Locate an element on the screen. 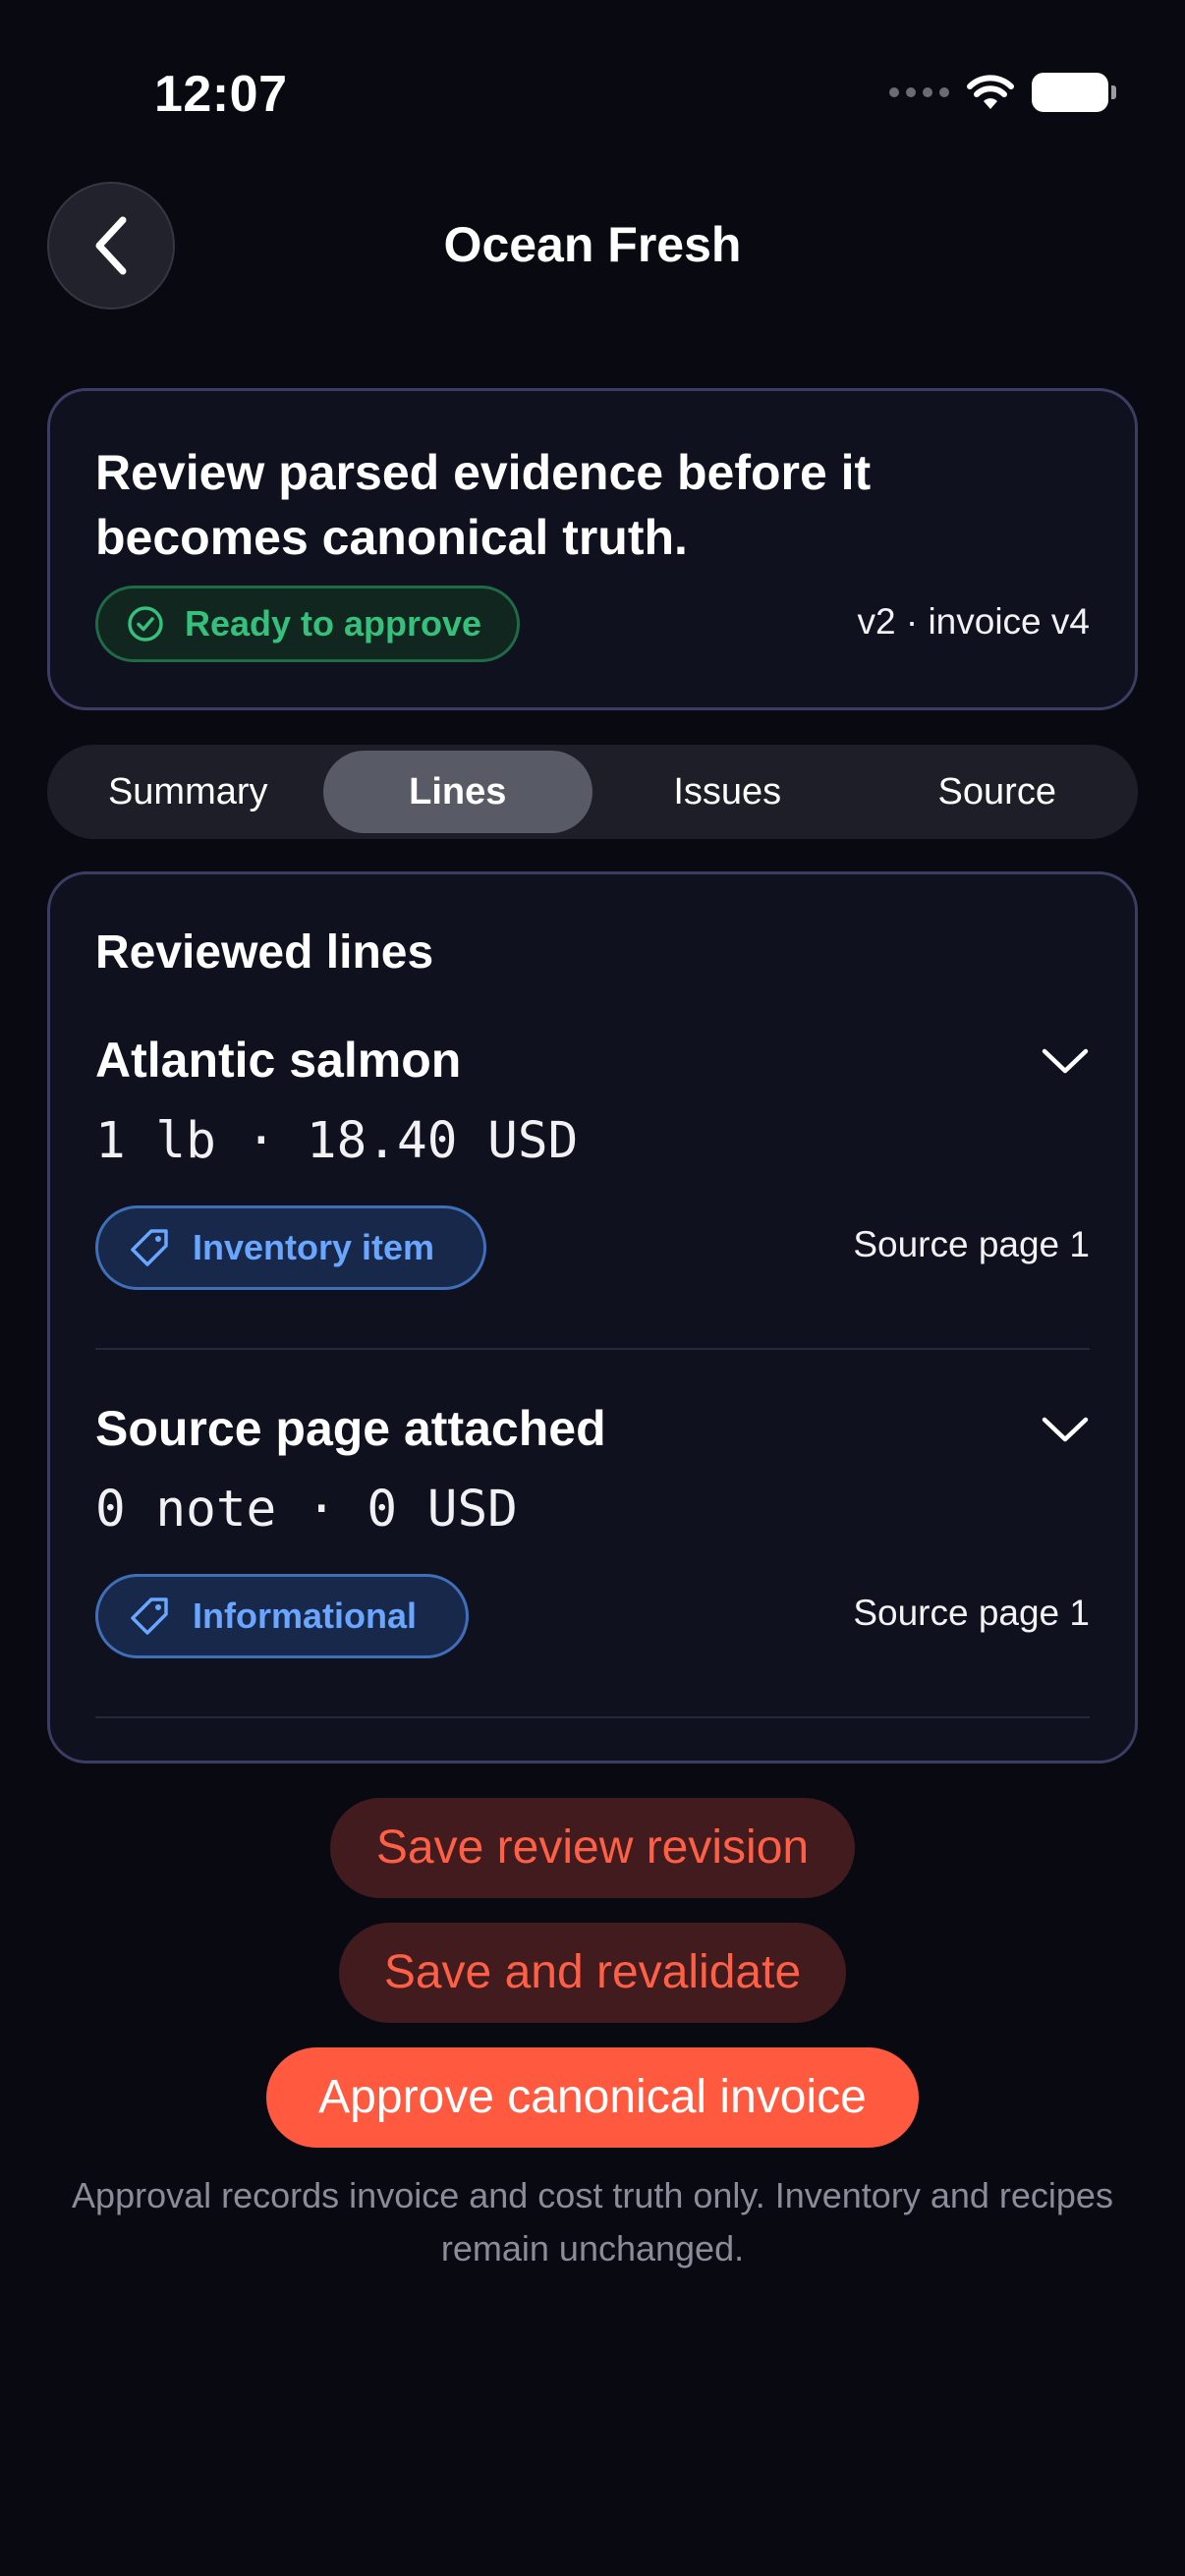  check-circle-icon is located at coordinates (146, 624).